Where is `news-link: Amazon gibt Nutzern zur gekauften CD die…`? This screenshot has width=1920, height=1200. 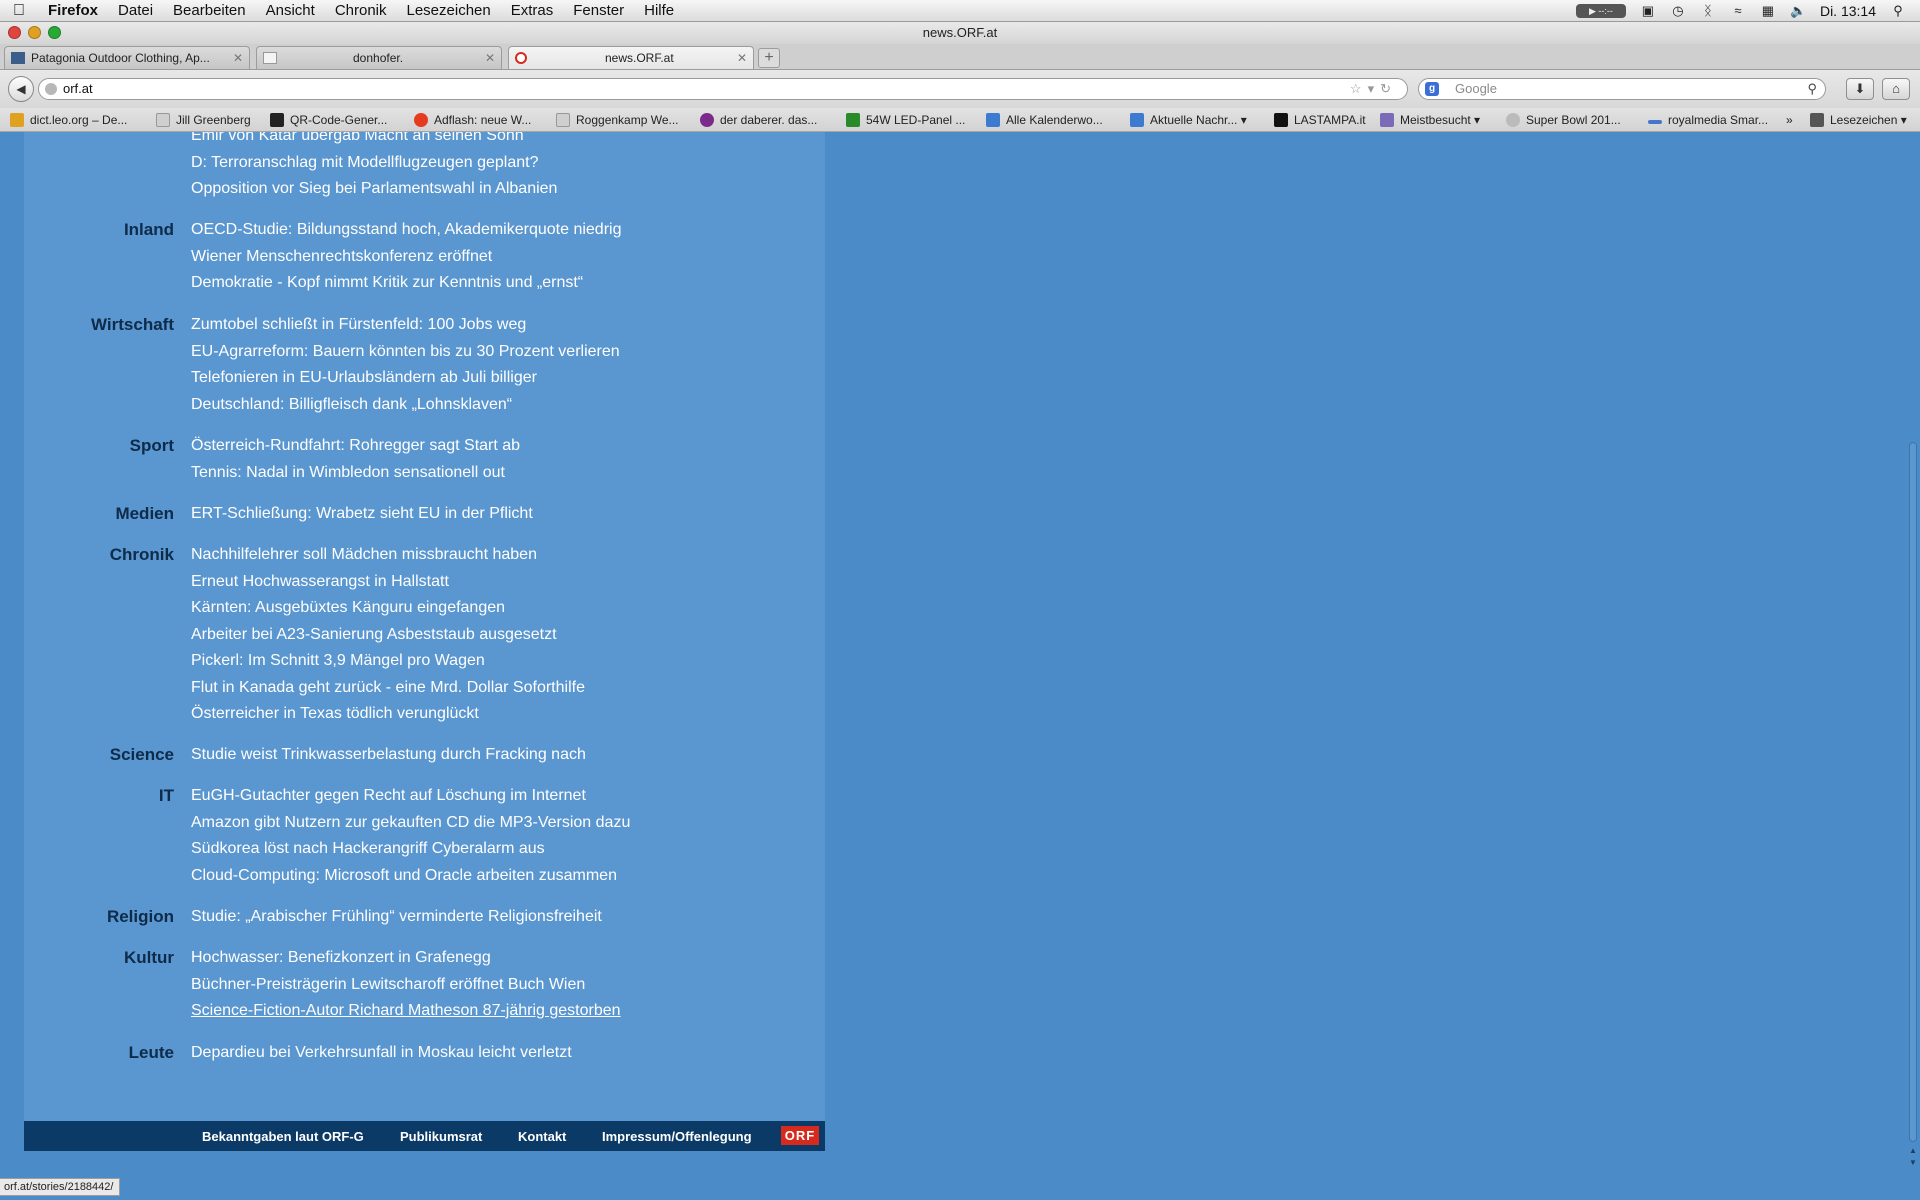
news-link: Amazon gibt Nutzern zur gekauften CD die… is located at coordinates (410, 823).